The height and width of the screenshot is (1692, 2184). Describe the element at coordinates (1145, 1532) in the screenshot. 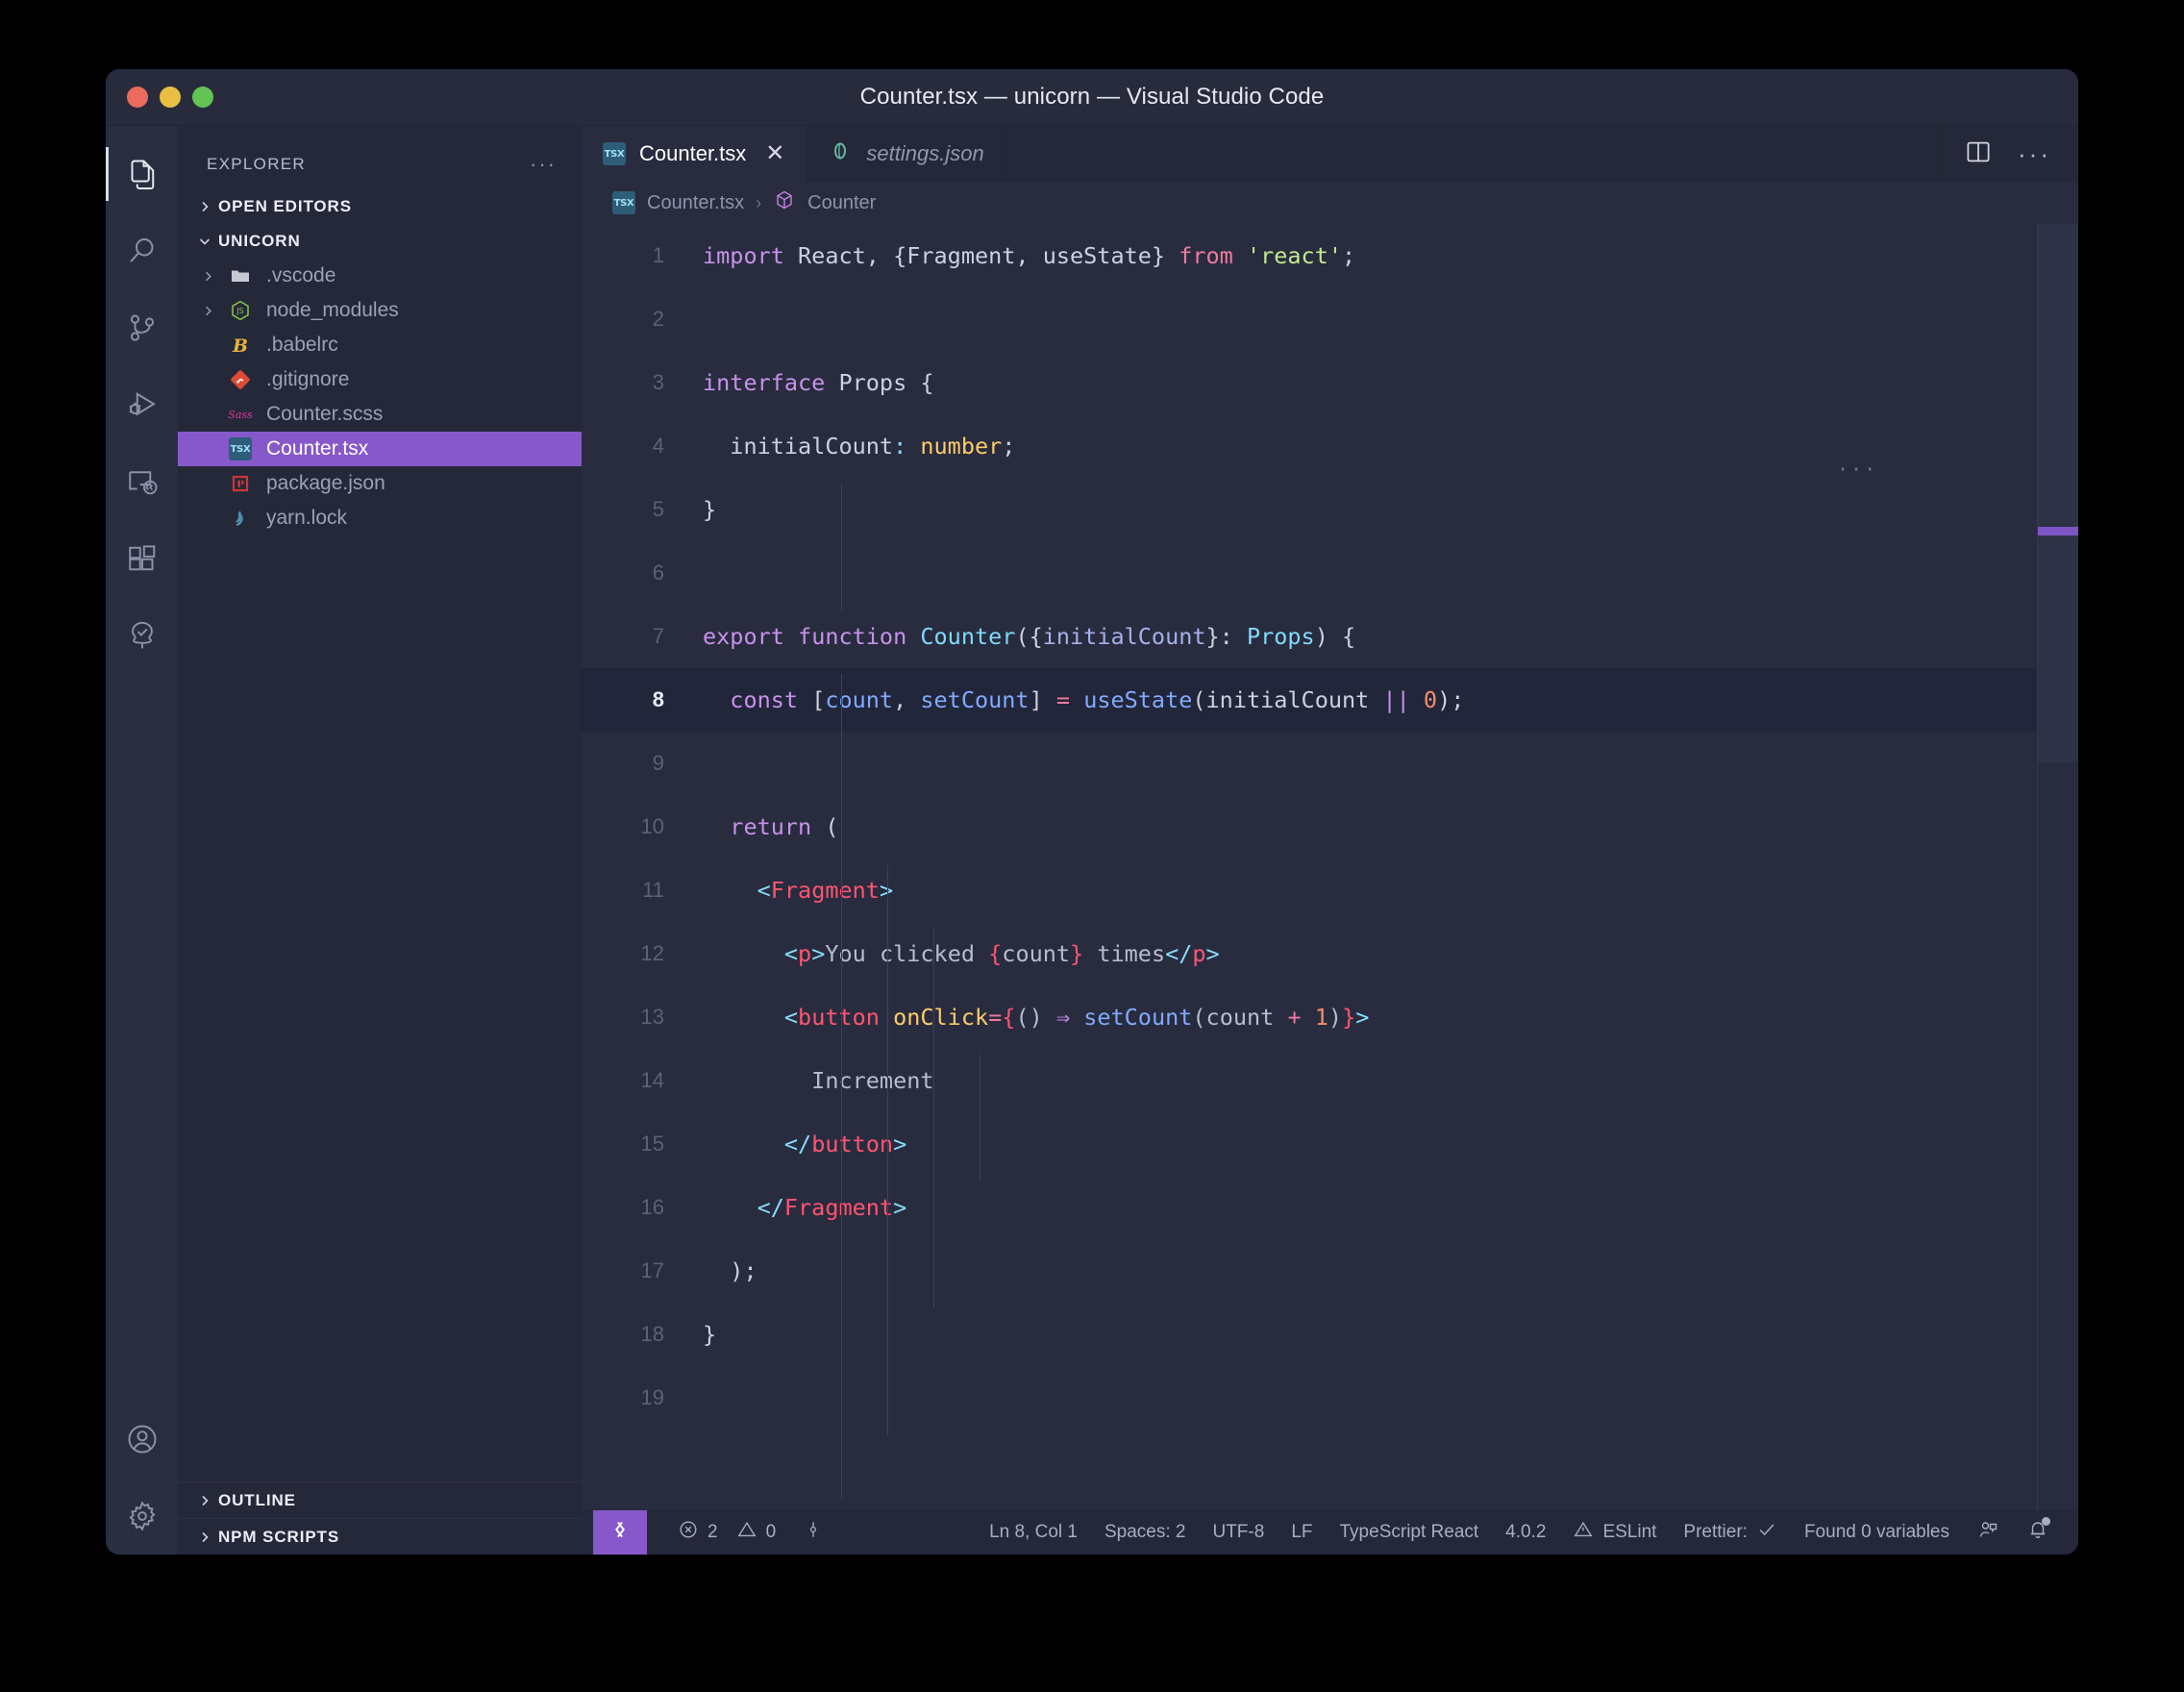

I see `status-indentation: Spaces: 2` at that location.